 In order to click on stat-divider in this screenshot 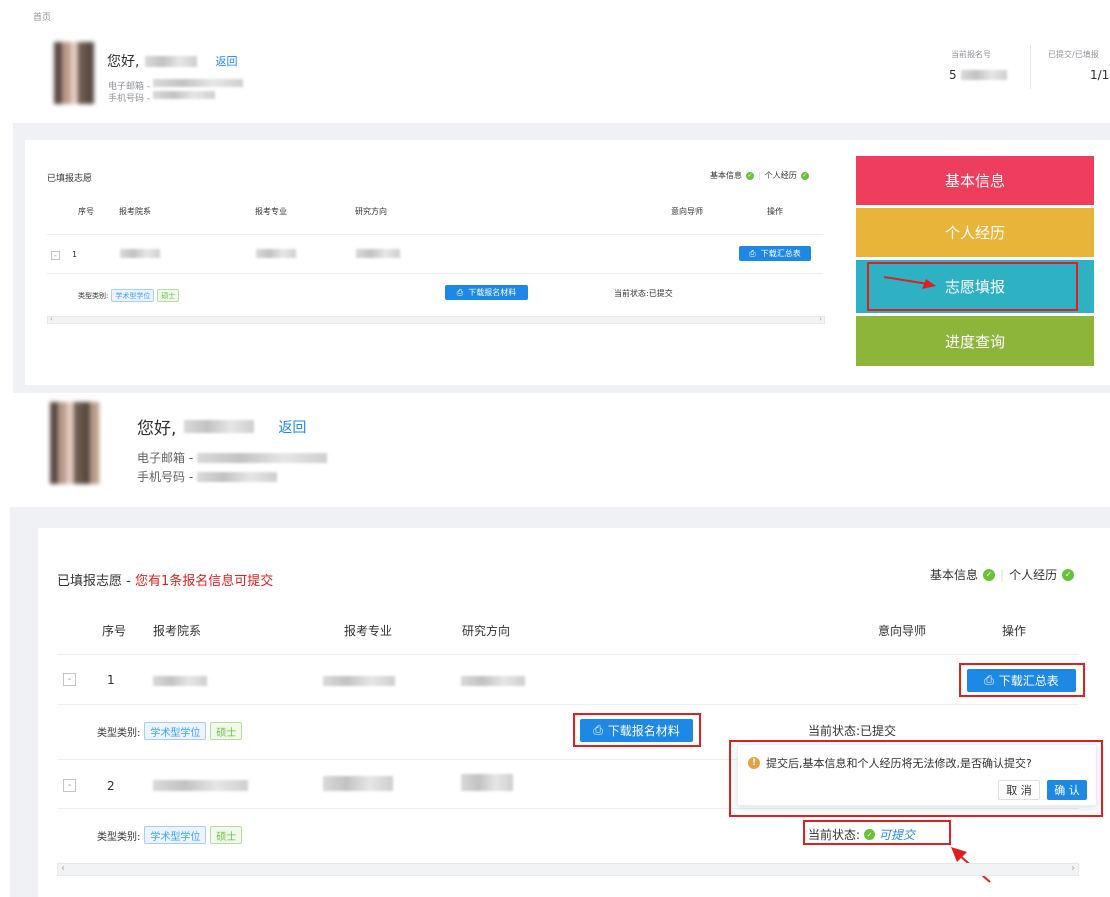, I will do `click(1030, 67)`.